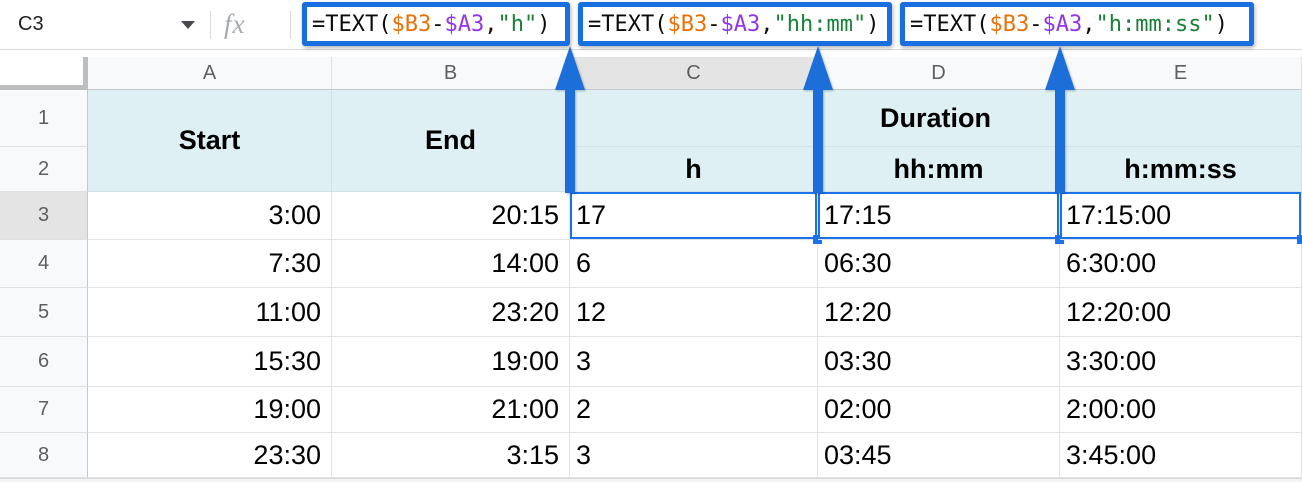 The width and height of the screenshot is (1302, 482). What do you see at coordinates (941, 218) in the screenshot?
I see `cell-D3: 17:15` at bounding box center [941, 218].